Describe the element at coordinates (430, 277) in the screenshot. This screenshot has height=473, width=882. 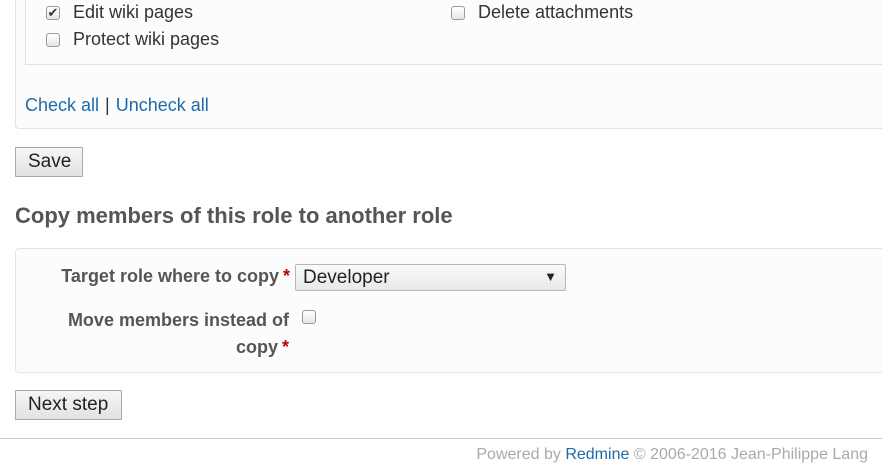
I see `target-role-select: Developer ▼` at that location.